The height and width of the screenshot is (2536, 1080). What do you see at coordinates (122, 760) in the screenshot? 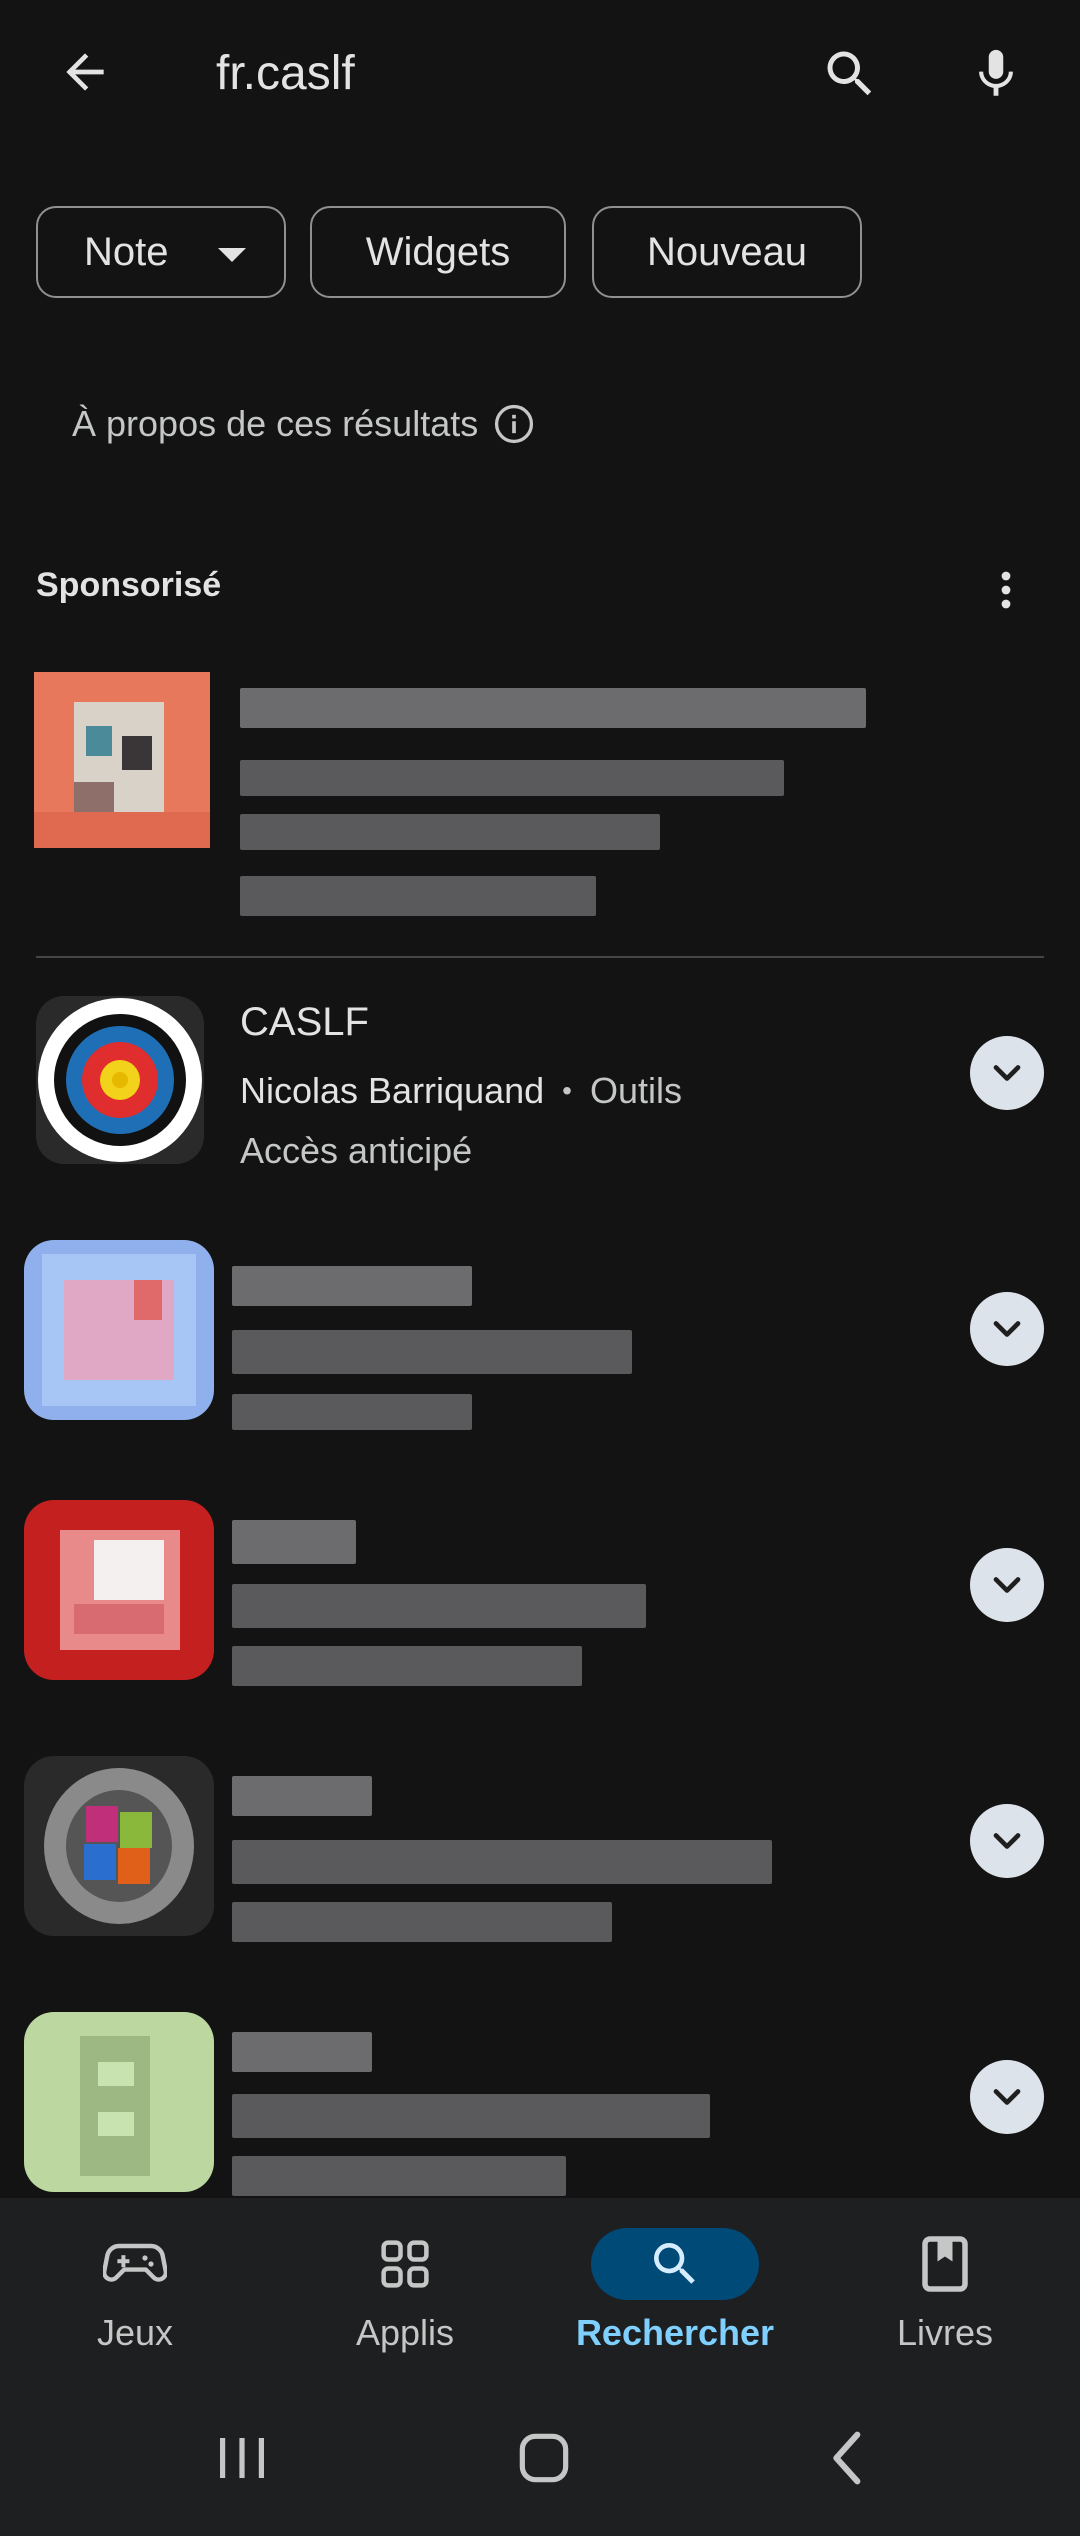
I see `ad-app-icon` at bounding box center [122, 760].